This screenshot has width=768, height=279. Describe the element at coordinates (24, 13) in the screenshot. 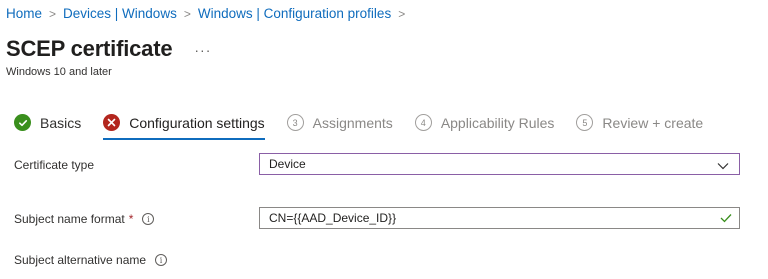

I see `breadcrumb-home: Home` at that location.